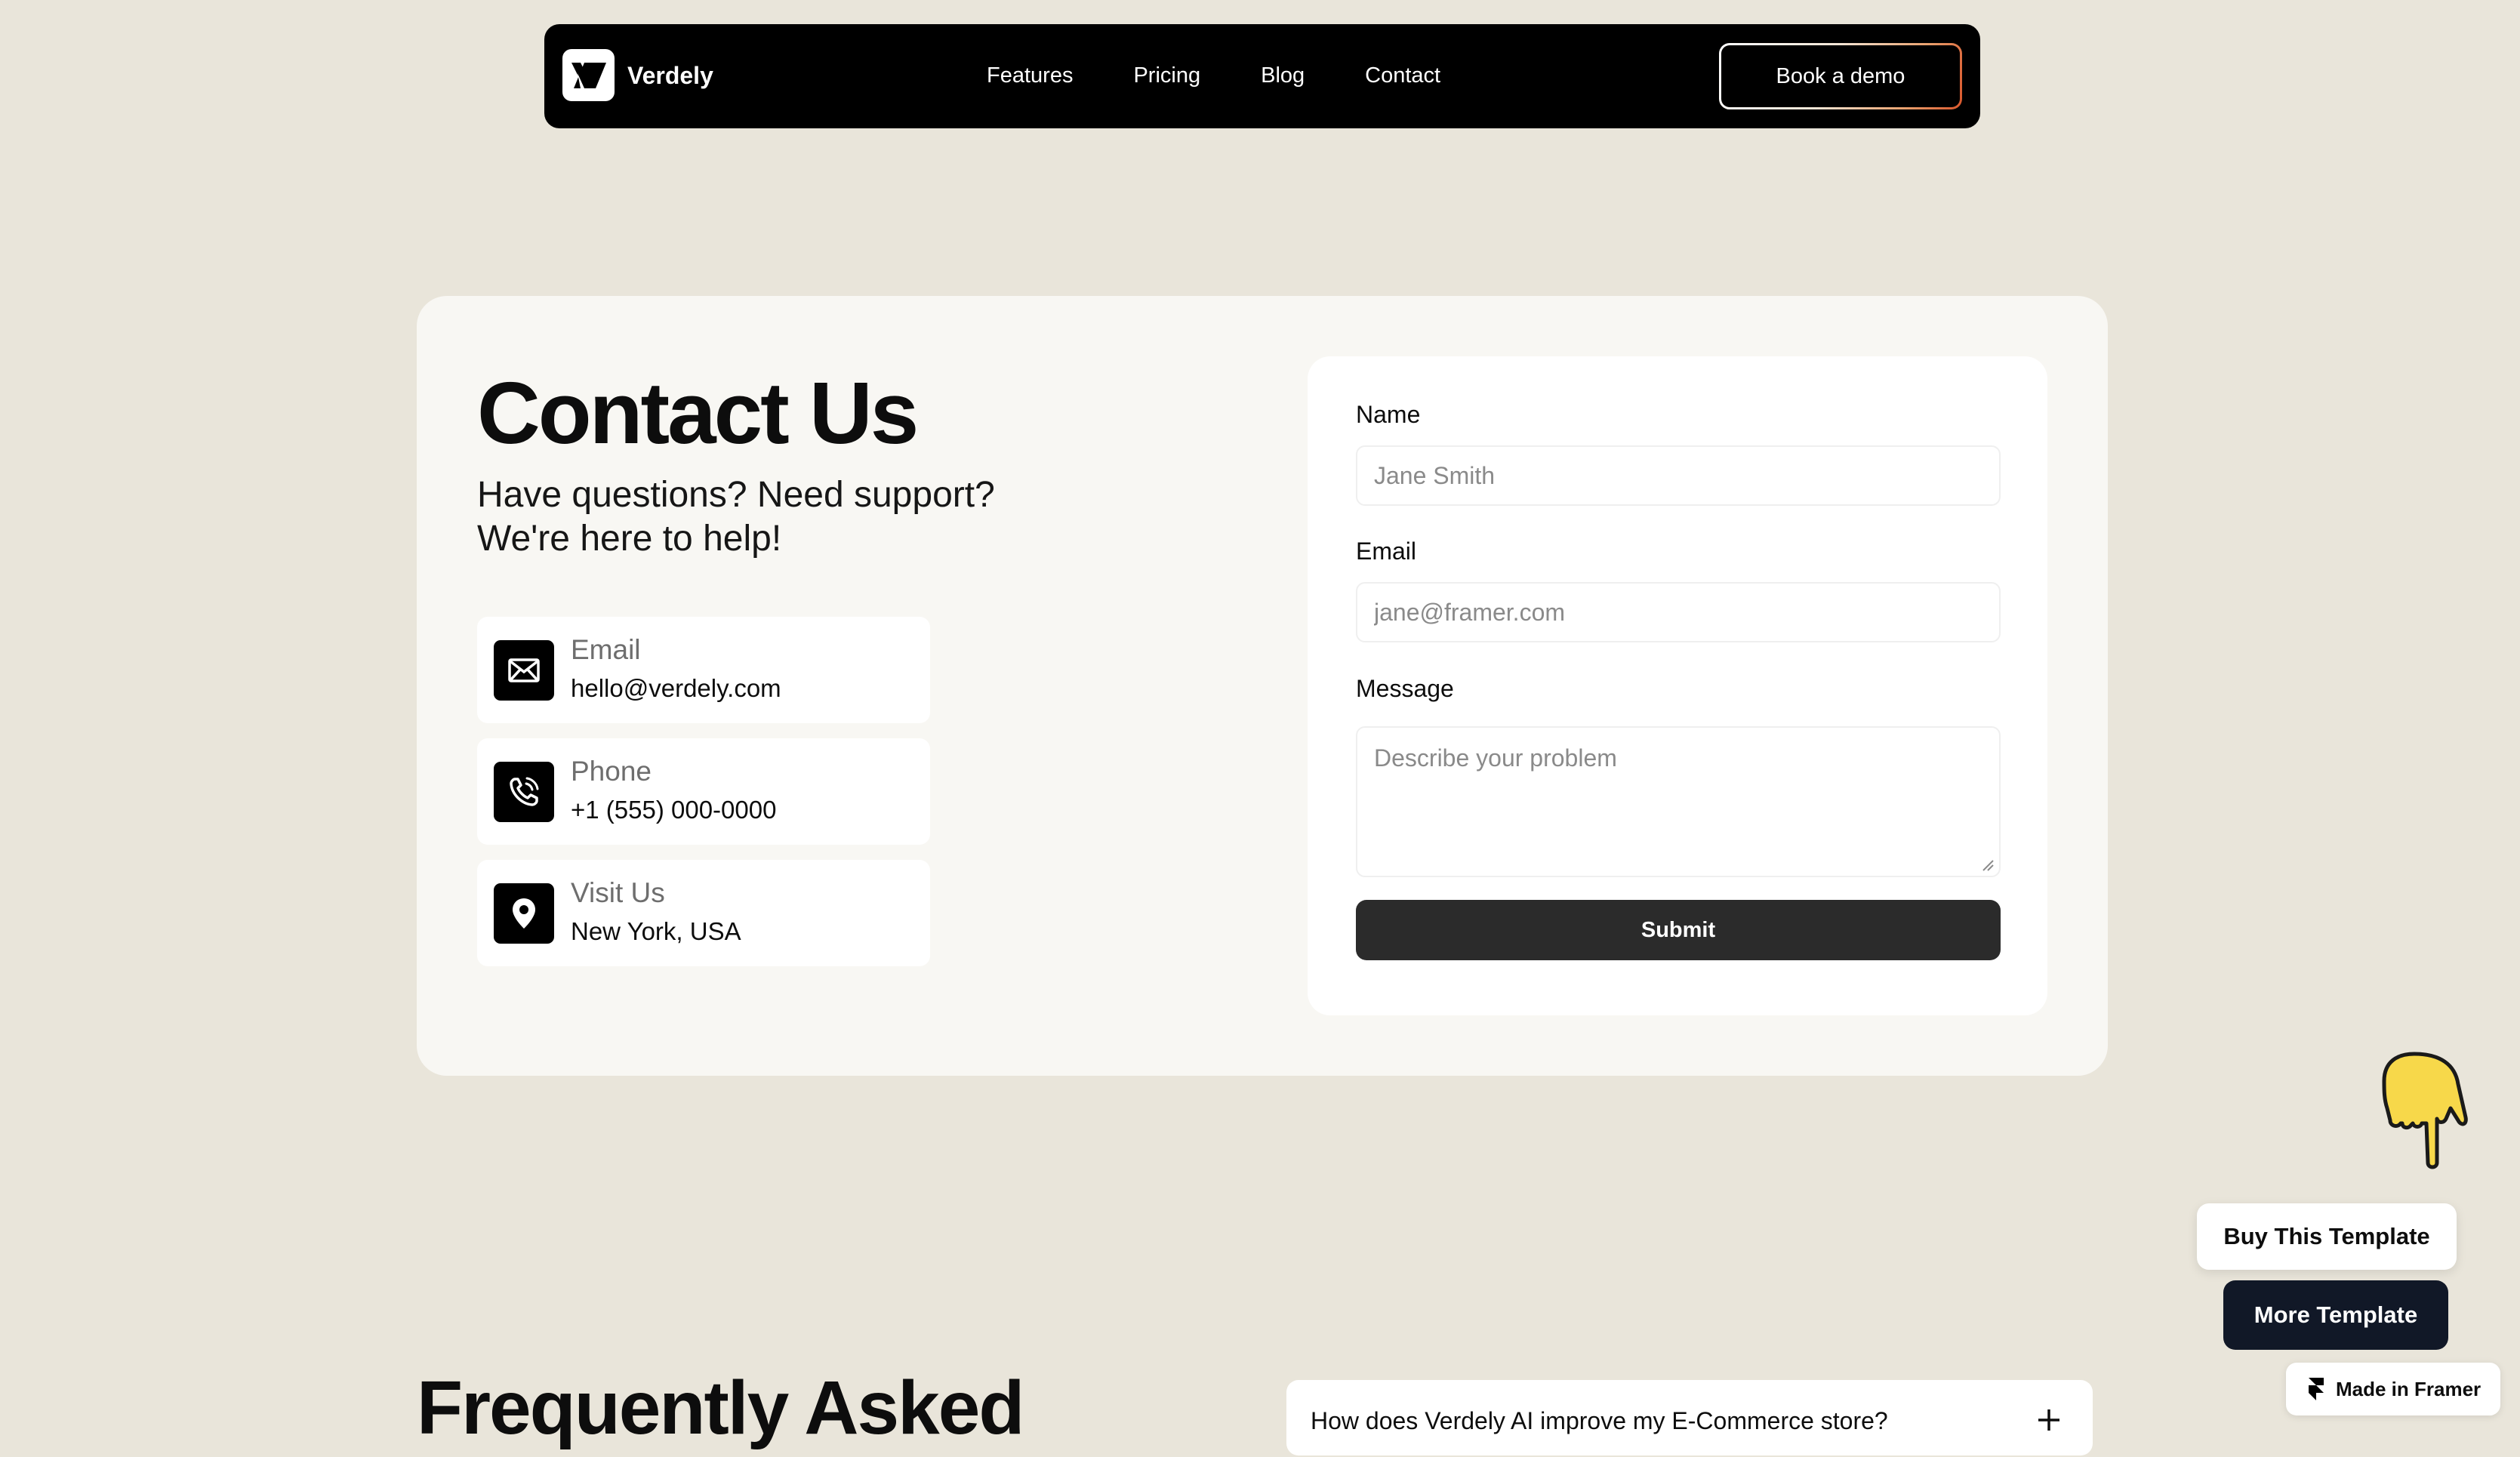 This screenshot has width=2520, height=1457. What do you see at coordinates (1283, 75) in the screenshot?
I see `nav-link-blog: Blog` at bounding box center [1283, 75].